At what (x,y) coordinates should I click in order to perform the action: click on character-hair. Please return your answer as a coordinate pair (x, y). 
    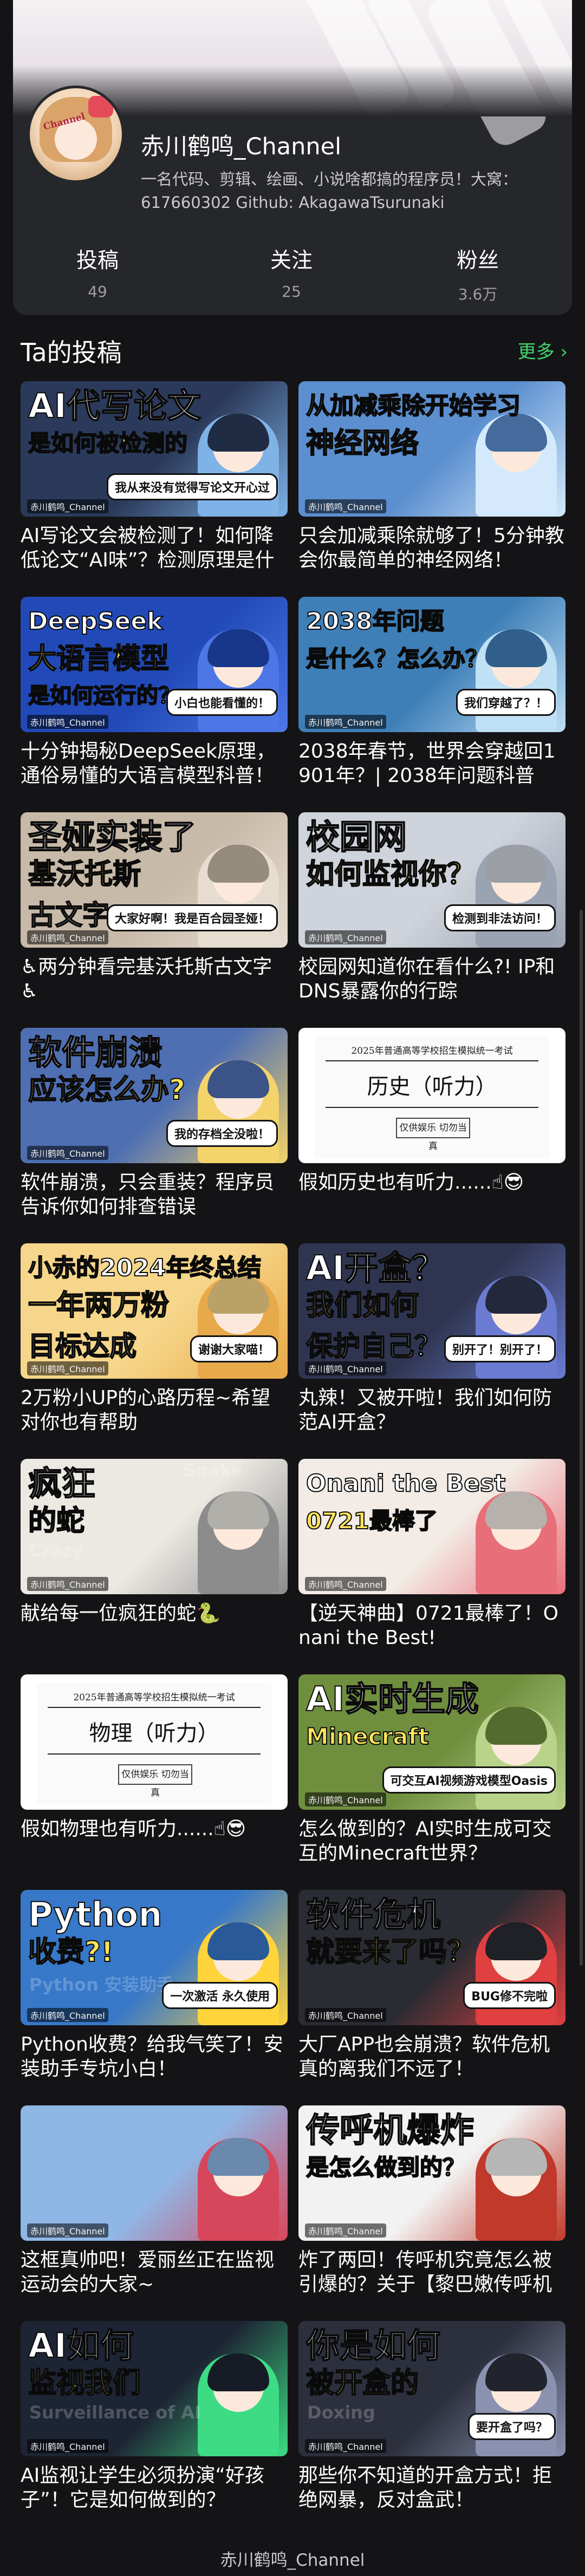
    Looking at the image, I should click on (238, 2157).